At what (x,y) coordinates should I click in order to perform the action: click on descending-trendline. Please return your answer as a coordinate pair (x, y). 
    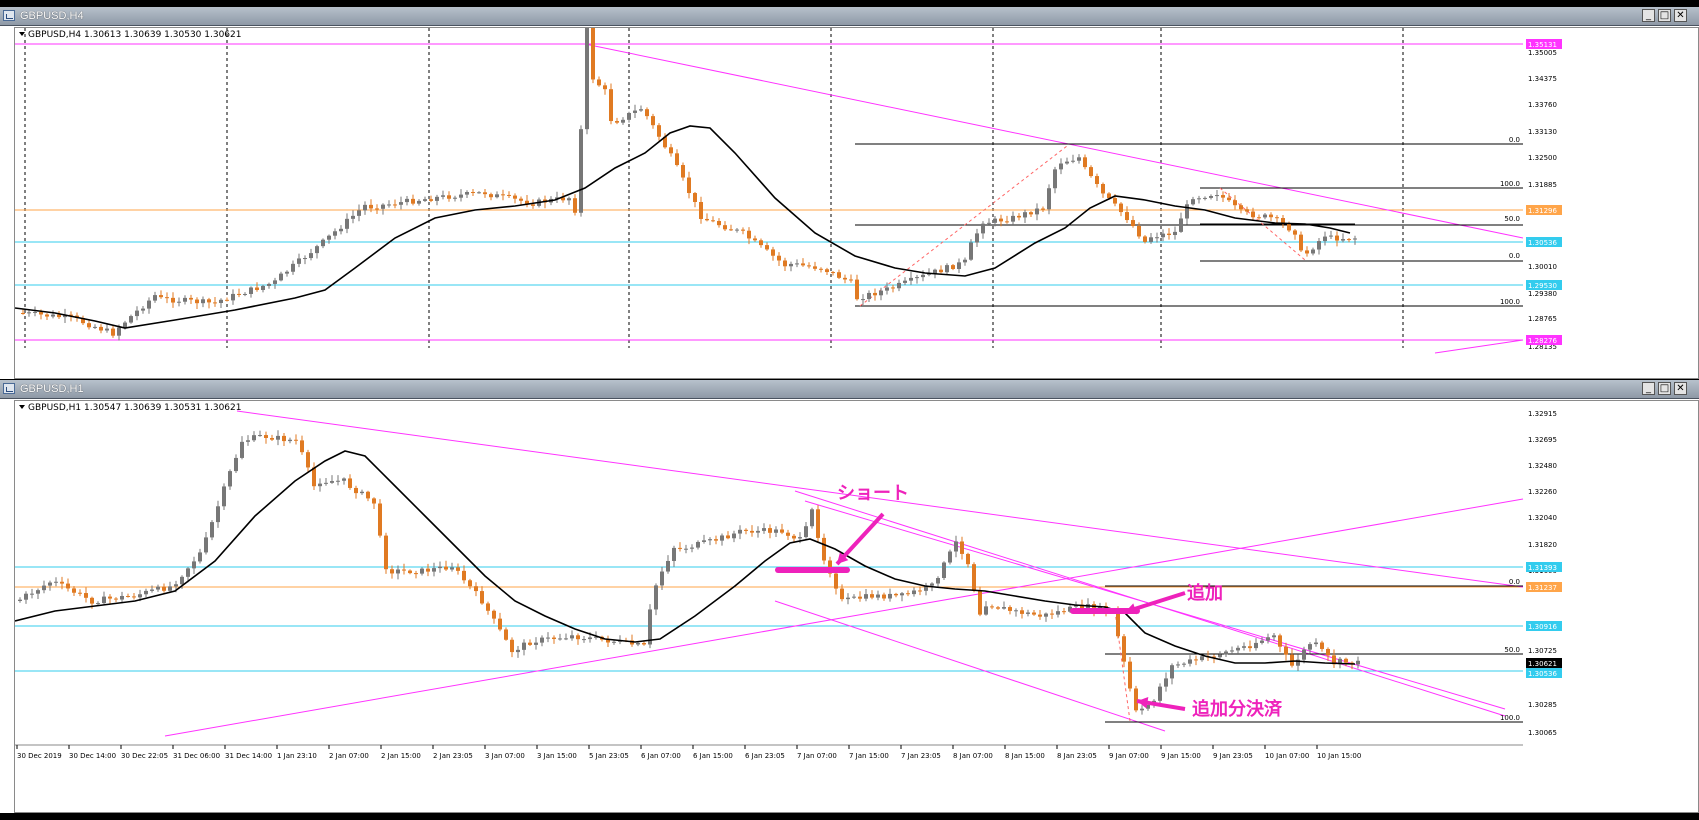
    Looking at the image, I should click on (1054, 141).